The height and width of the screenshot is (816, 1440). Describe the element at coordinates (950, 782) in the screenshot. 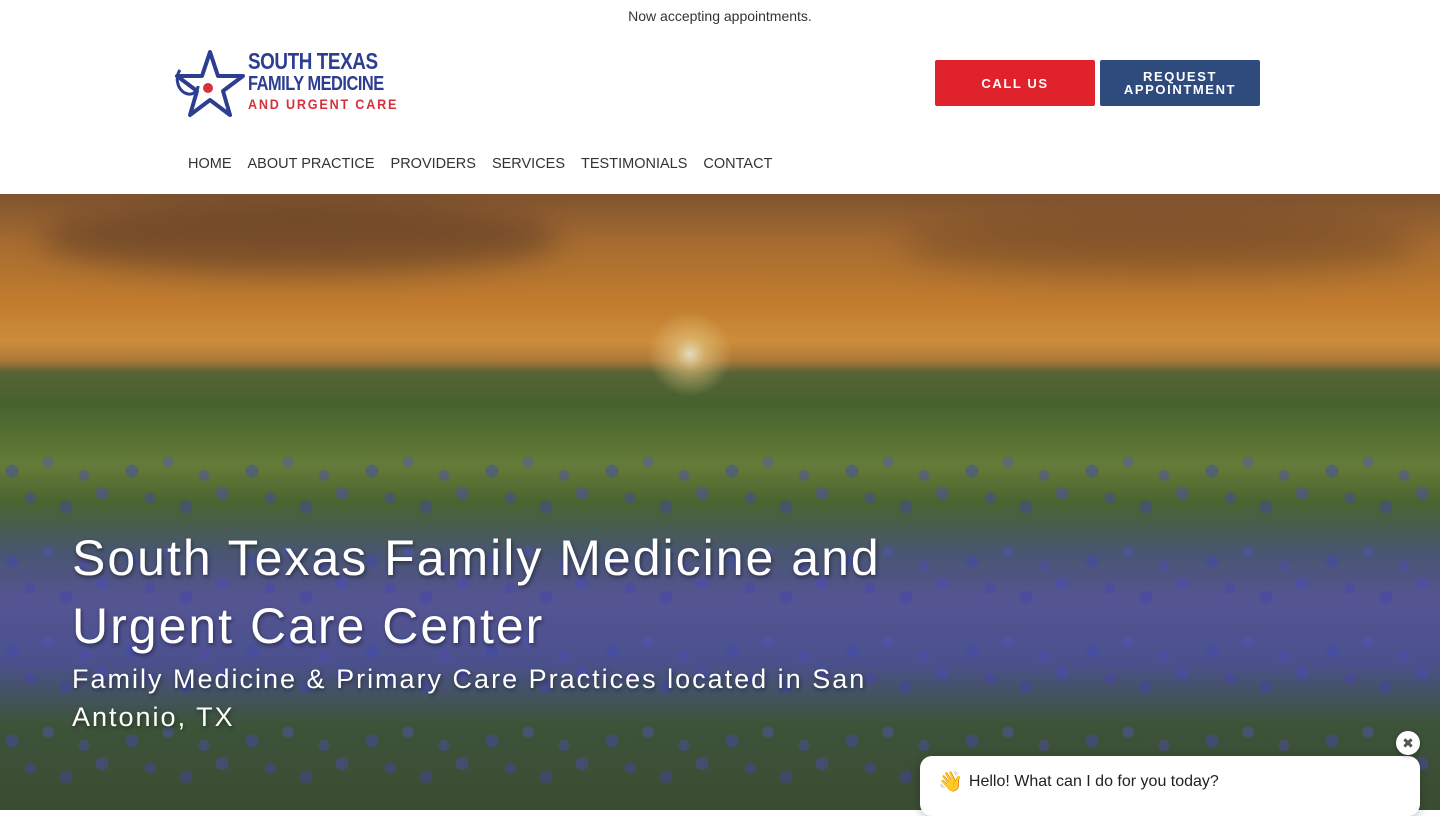

I see `waving-hand-icon: 👋` at that location.